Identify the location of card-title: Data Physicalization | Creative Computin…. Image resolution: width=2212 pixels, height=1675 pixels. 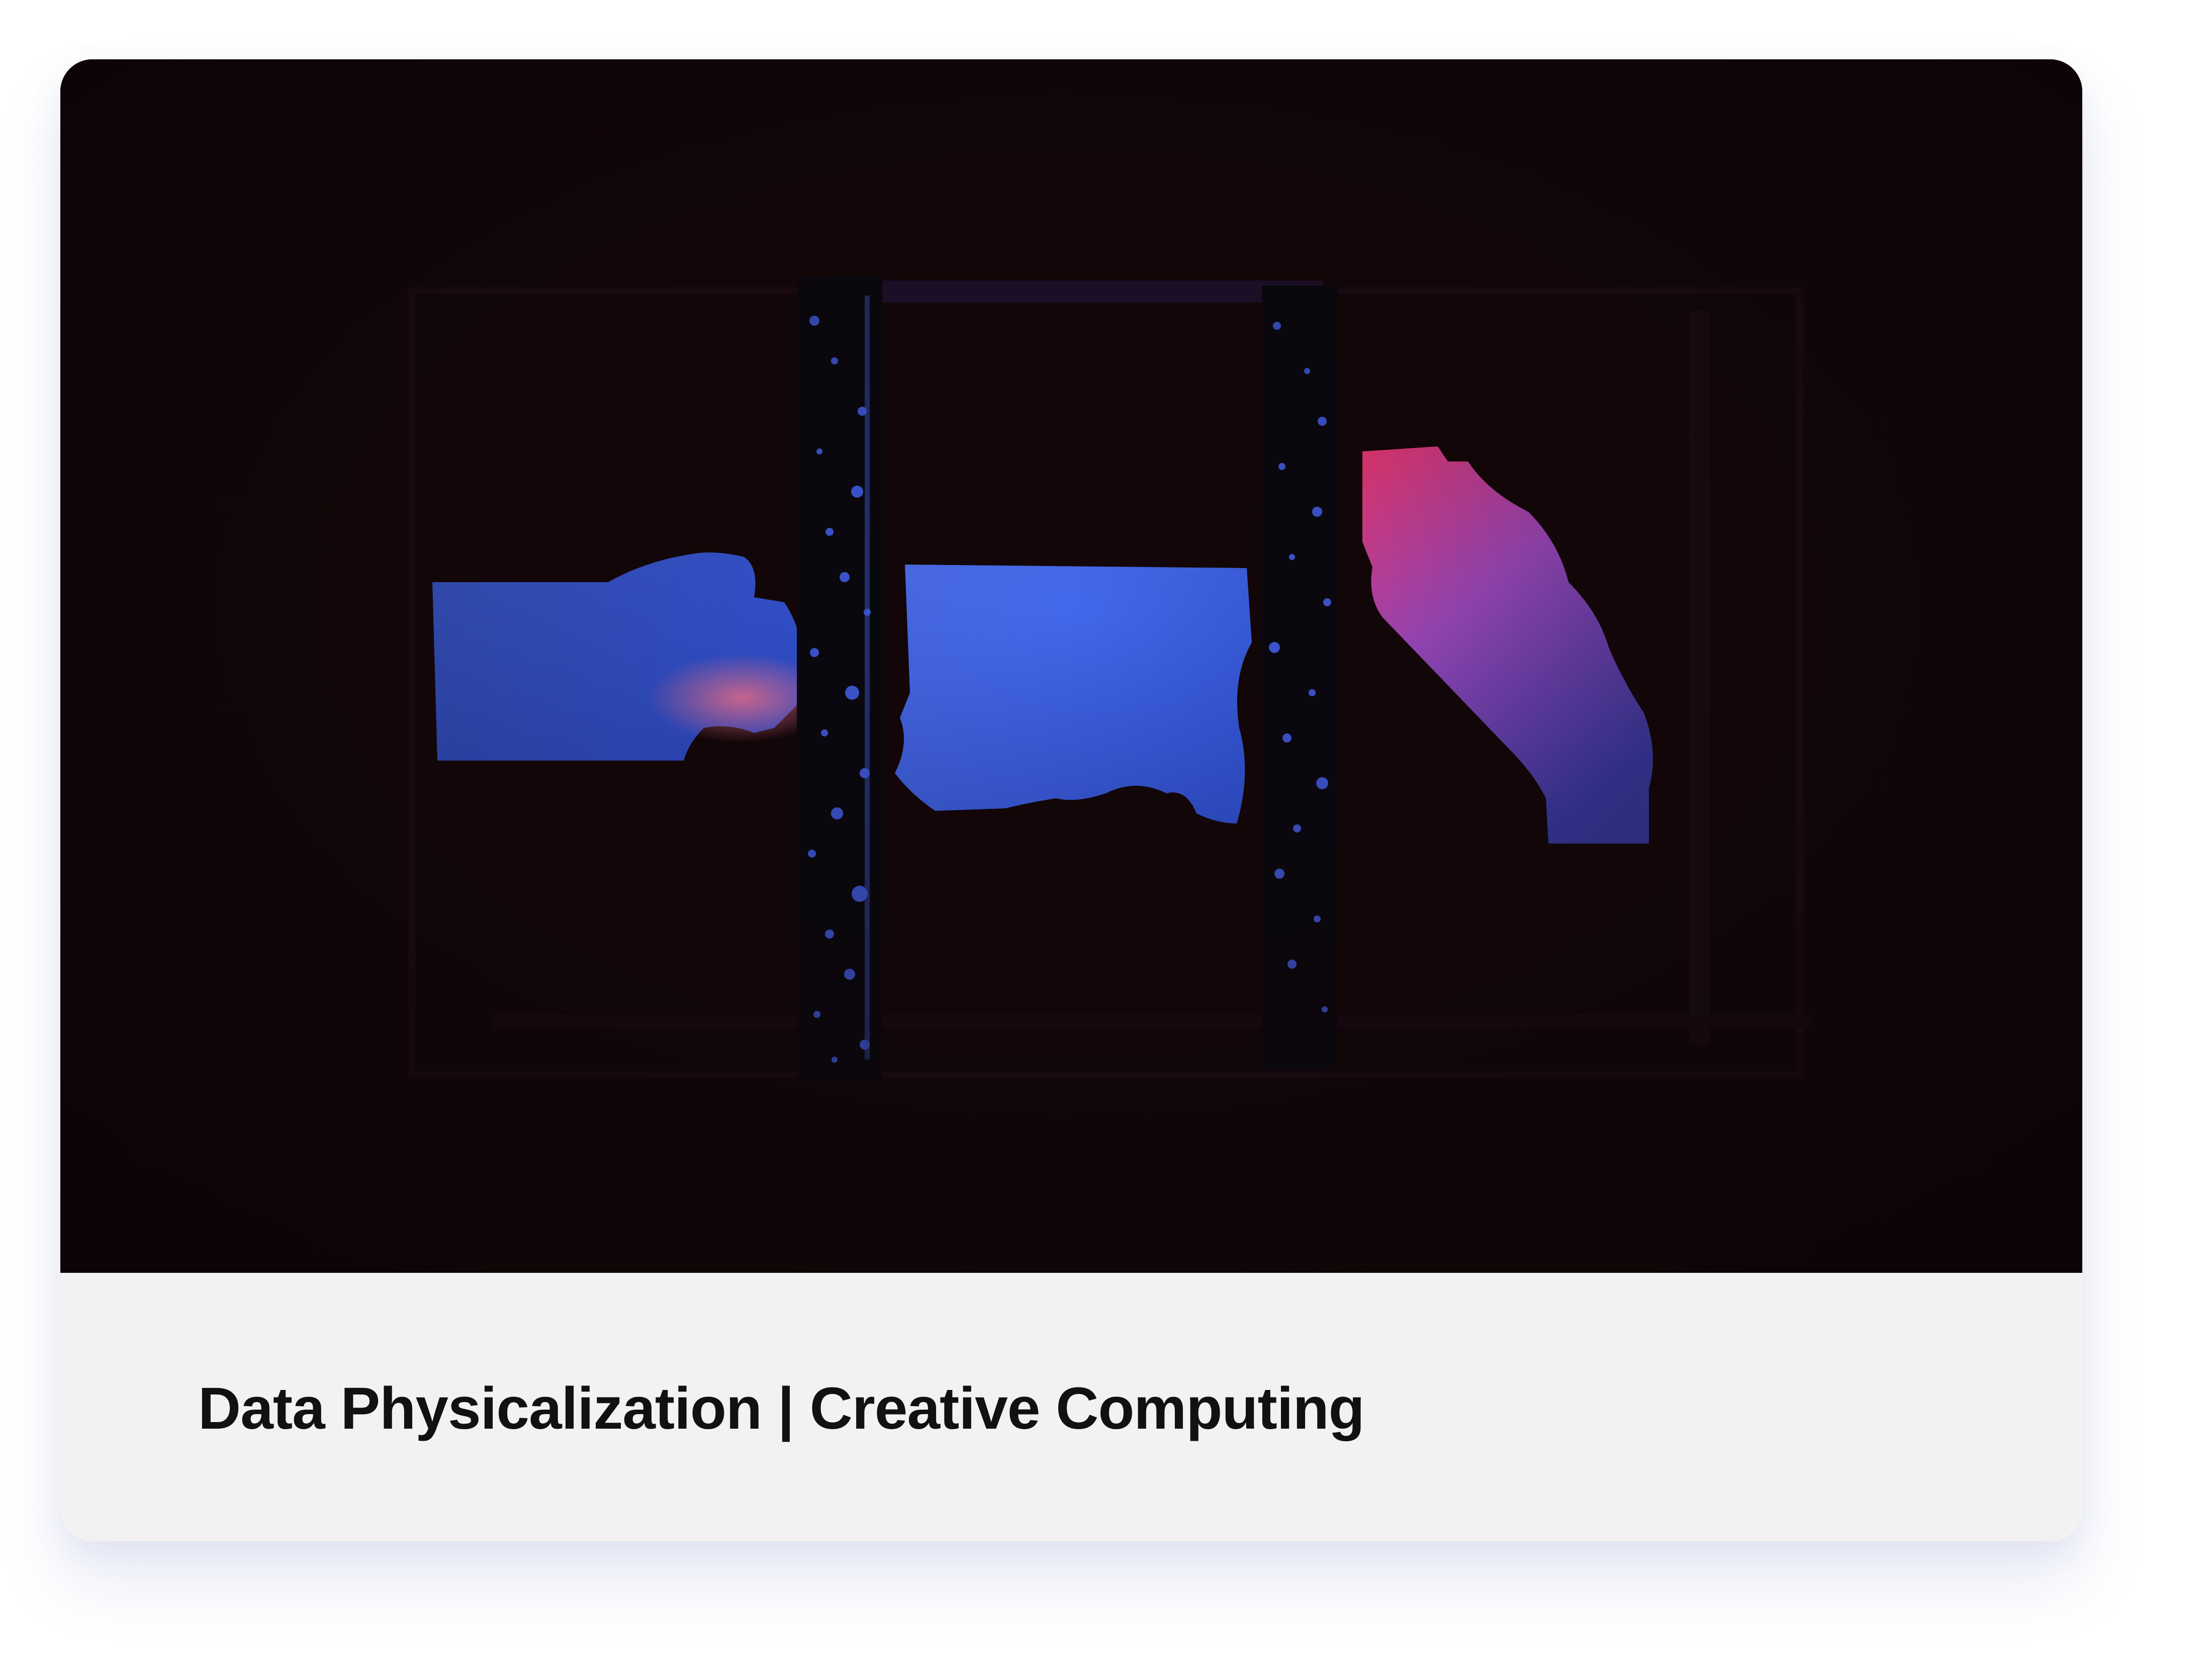
(781, 1408).